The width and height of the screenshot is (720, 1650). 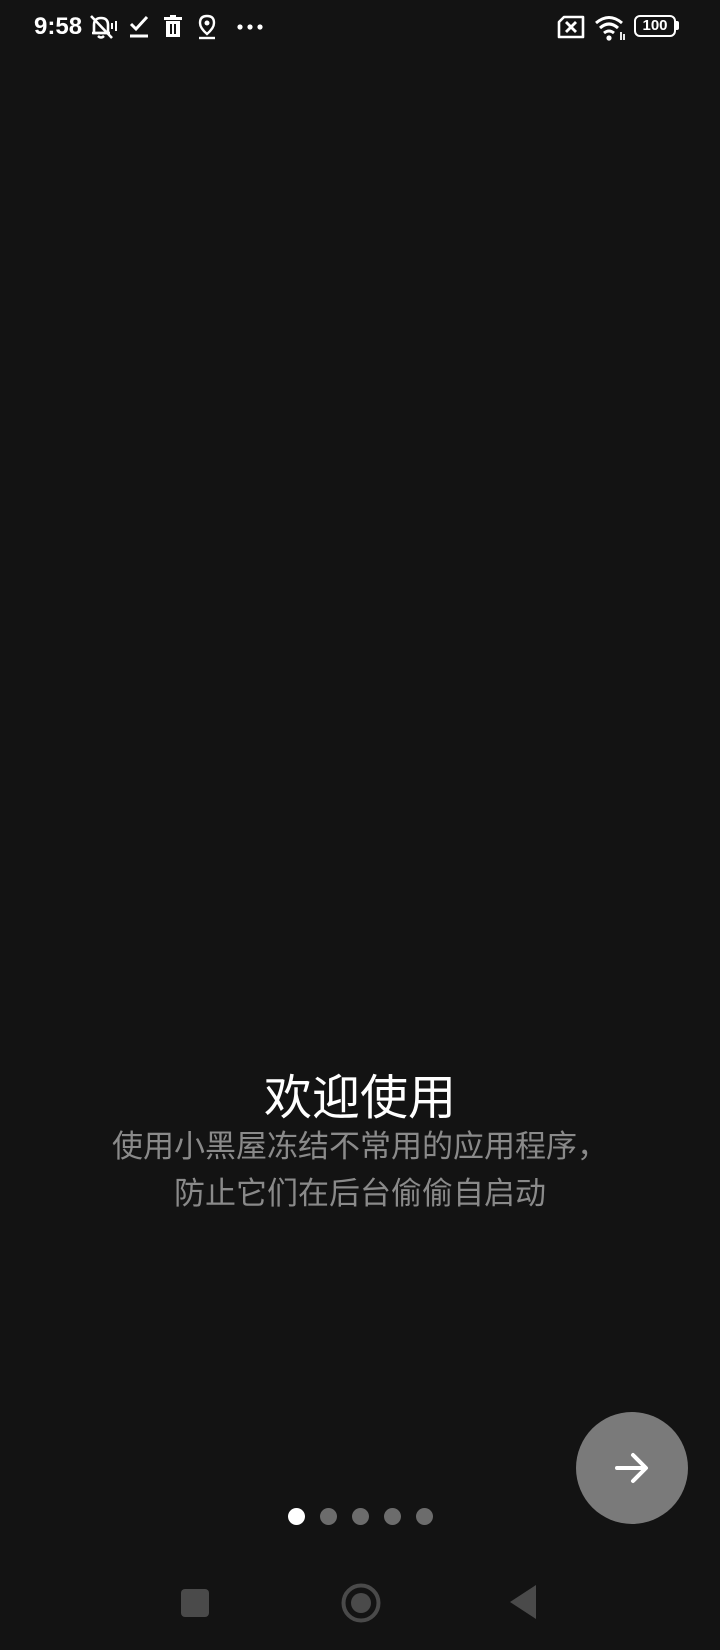 I want to click on status-bar: 9:58 100, so click(x=360, y=28).